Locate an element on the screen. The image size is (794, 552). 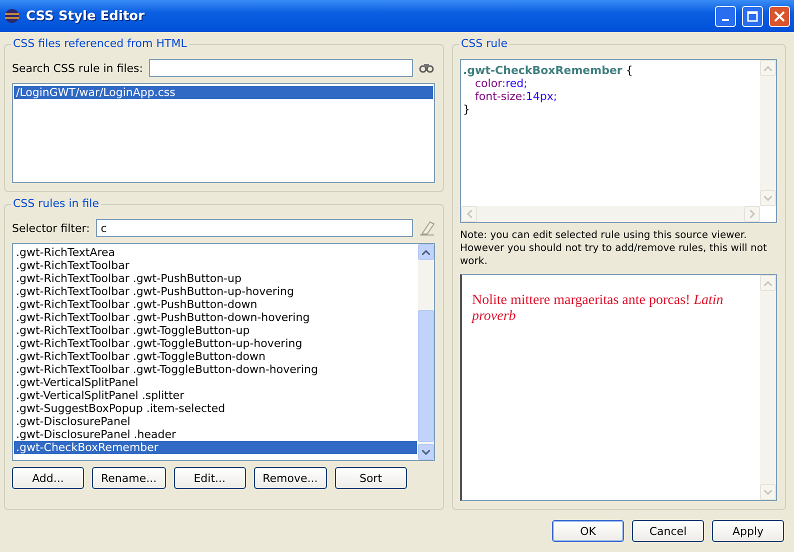
minimize-icon is located at coordinates (725, 20).